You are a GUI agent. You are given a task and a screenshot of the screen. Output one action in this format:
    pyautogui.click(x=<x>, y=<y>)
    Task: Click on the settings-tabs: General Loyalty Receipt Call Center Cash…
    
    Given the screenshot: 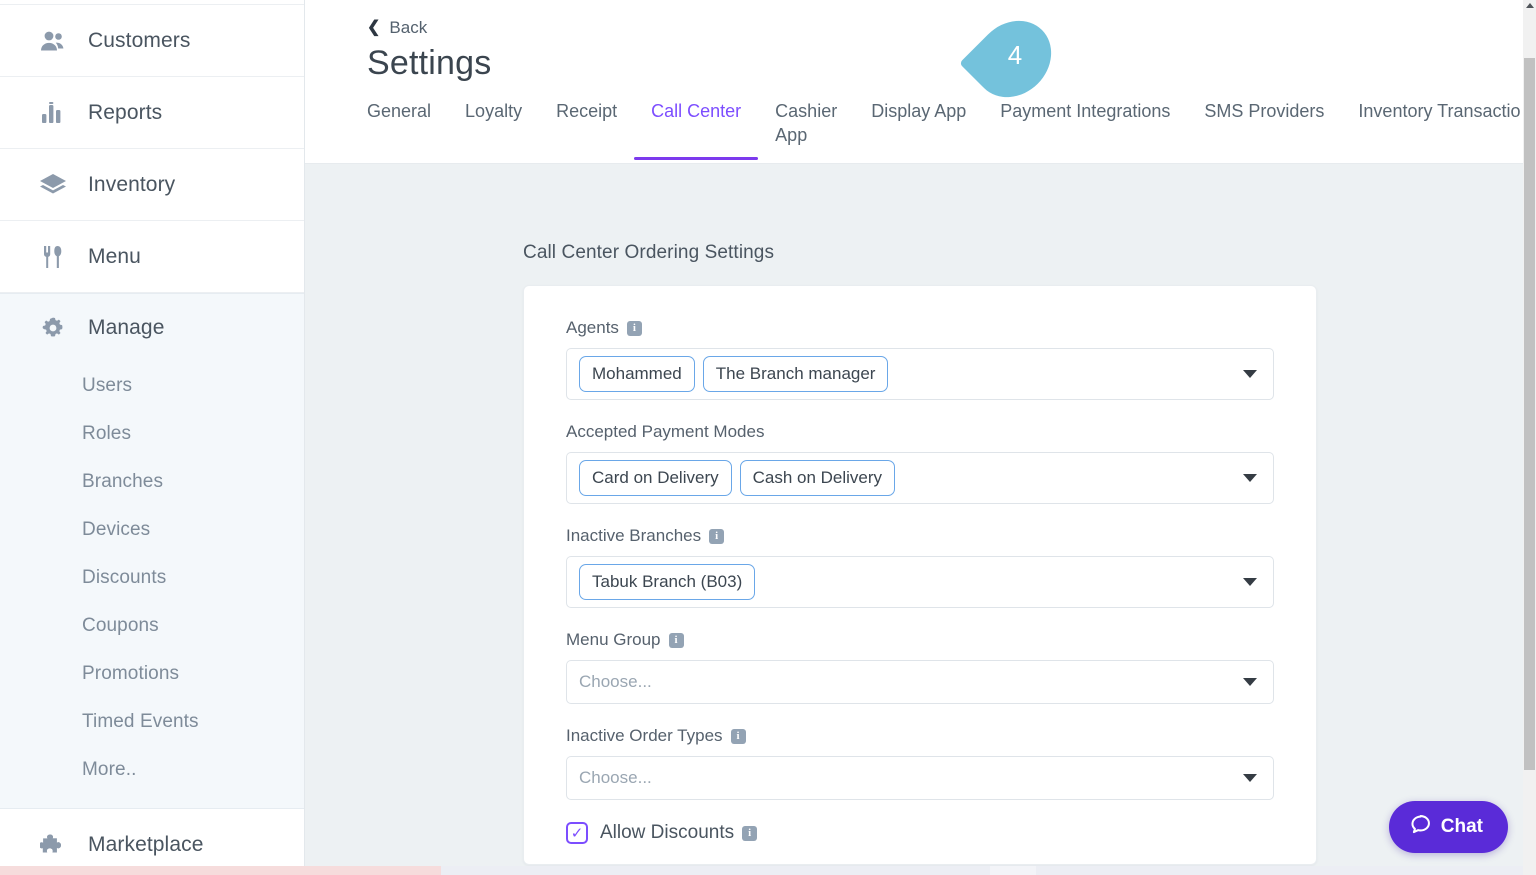 What is the action you would take?
    pyautogui.click(x=951, y=129)
    